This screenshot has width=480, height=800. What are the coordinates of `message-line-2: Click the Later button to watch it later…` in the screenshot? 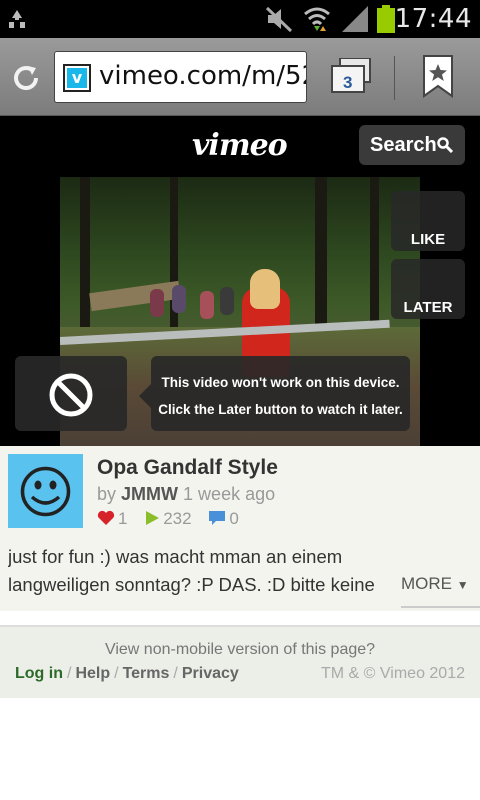 It's located at (280, 409).